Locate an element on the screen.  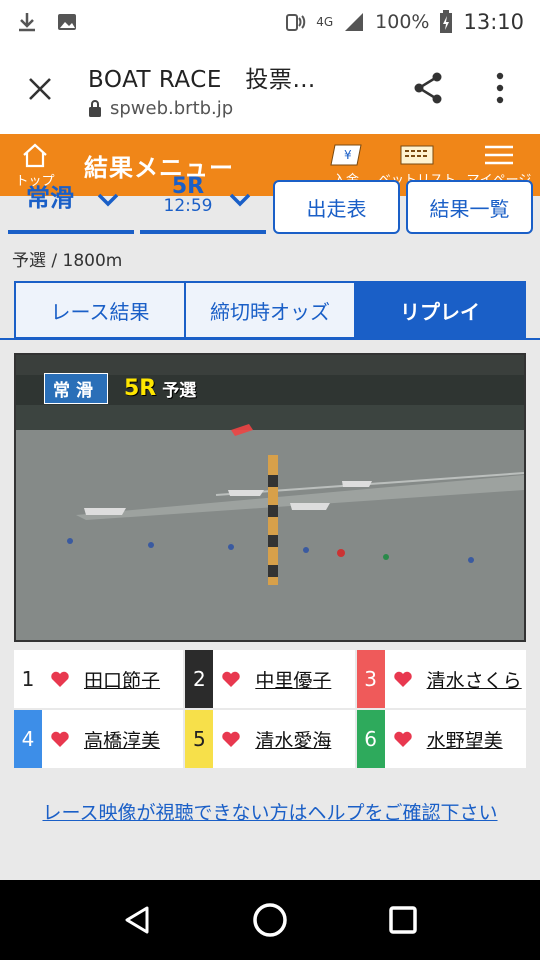
close-icon is located at coordinates (40, 89).